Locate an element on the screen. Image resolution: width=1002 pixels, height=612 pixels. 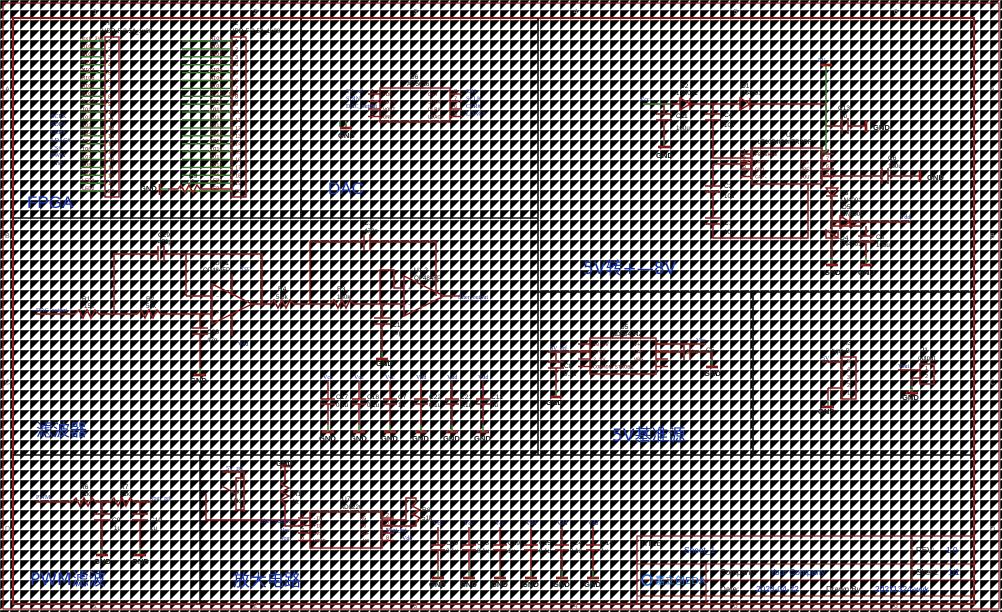
r1-value: 15k is located at coordinates (89, 306).